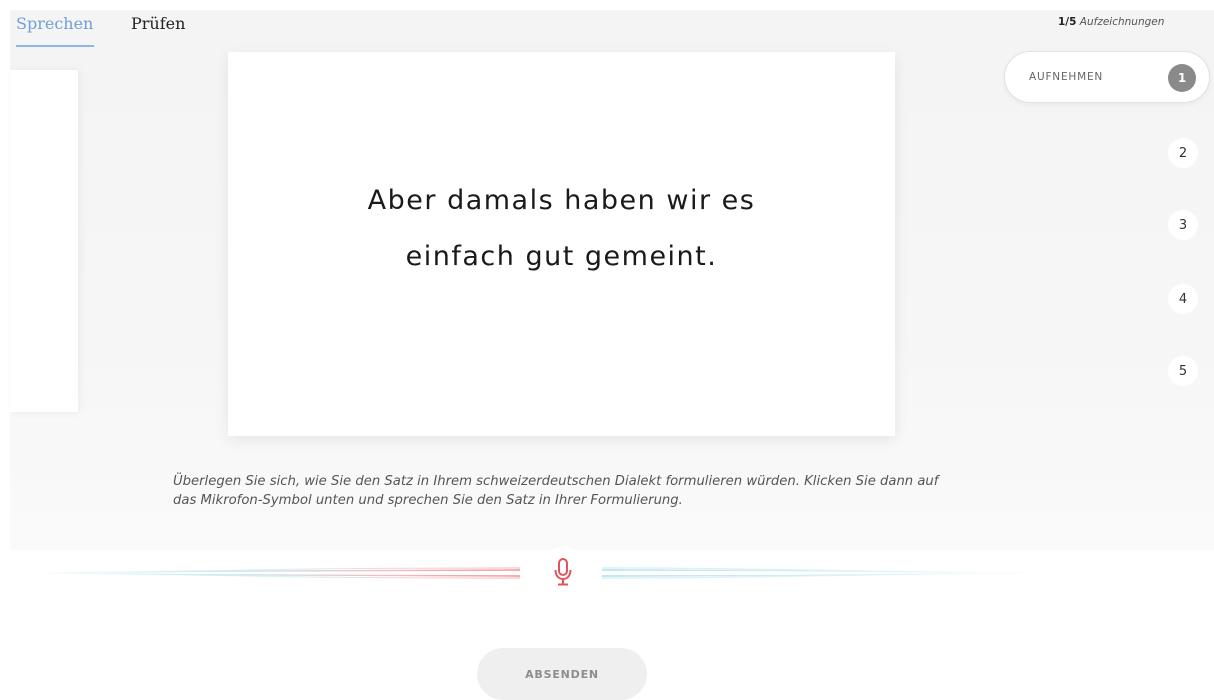  Describe the element at coordinates (561, 256) in the screenshot. I see `sentence-line-2: einfach gut gemeint.` at that location.